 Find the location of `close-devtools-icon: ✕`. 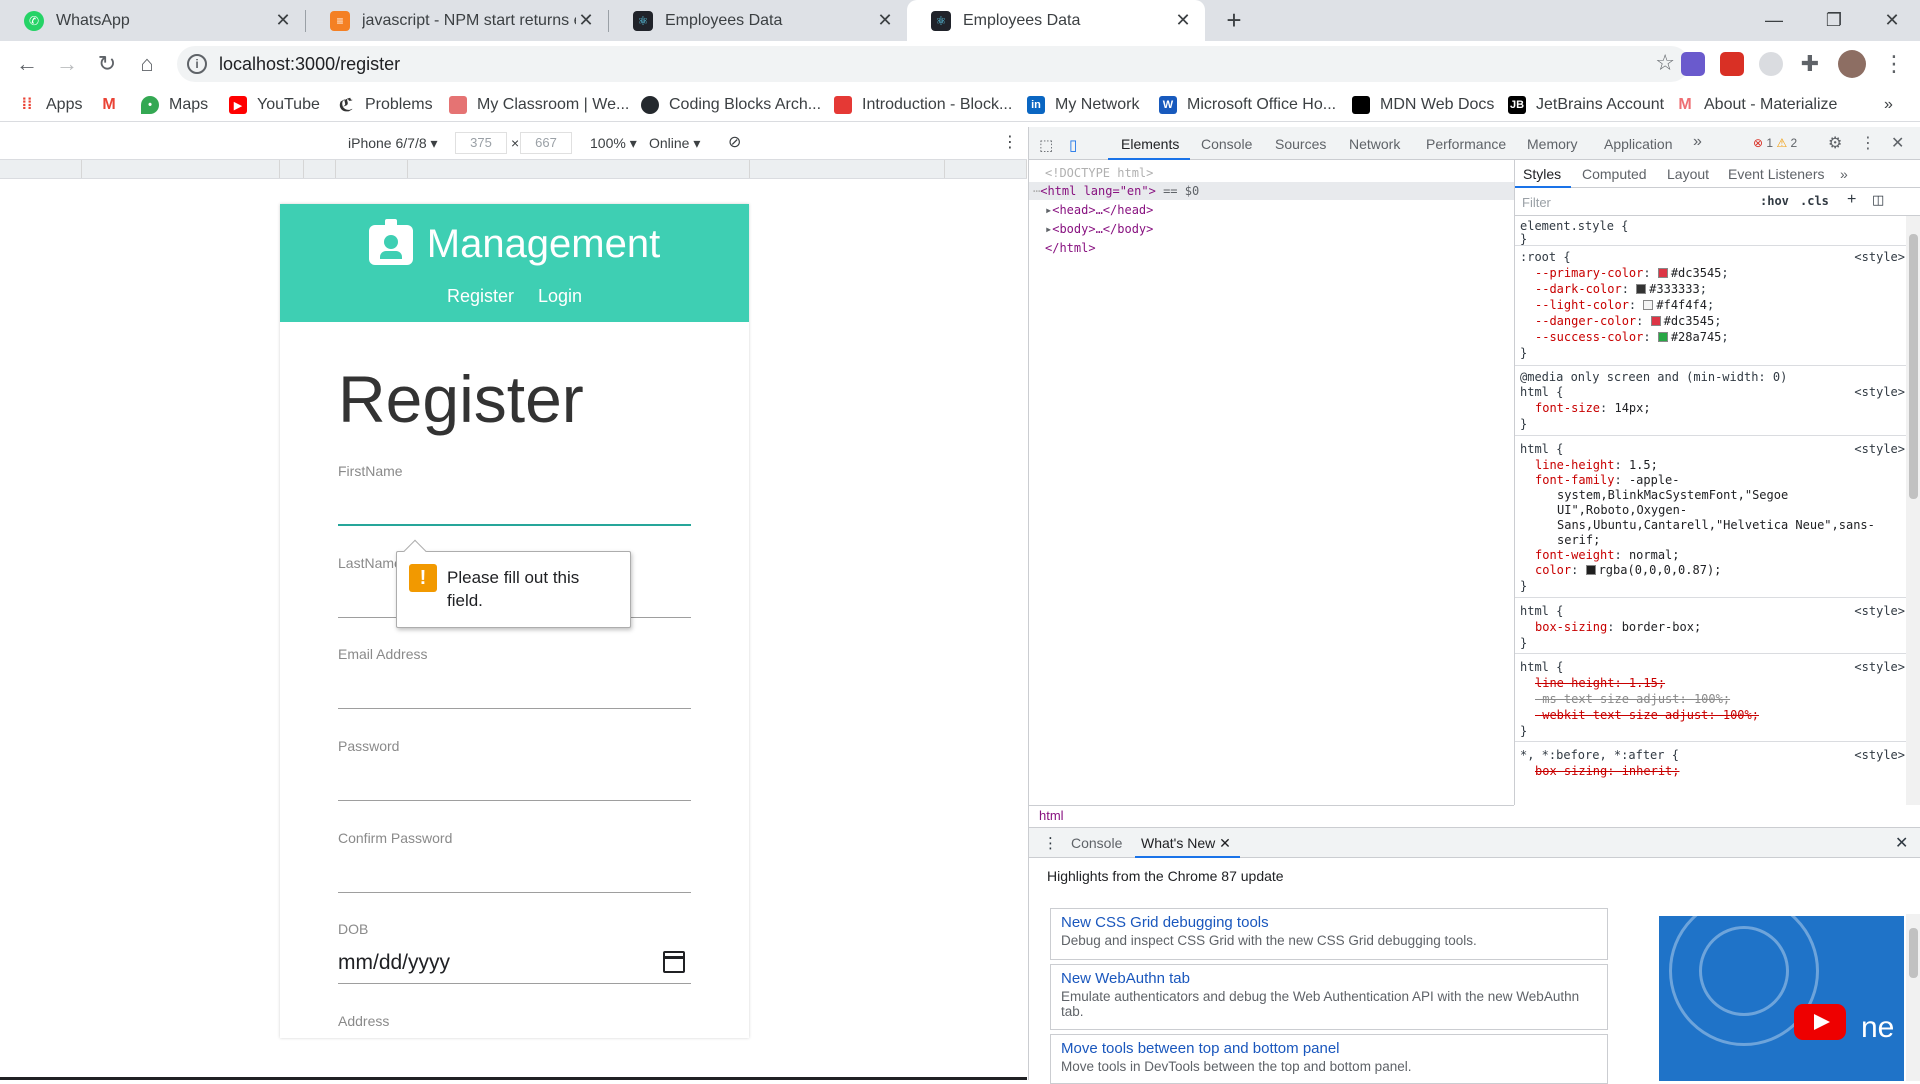

close-devtools-icon: ✕ is located at coordinates (1897, 143).